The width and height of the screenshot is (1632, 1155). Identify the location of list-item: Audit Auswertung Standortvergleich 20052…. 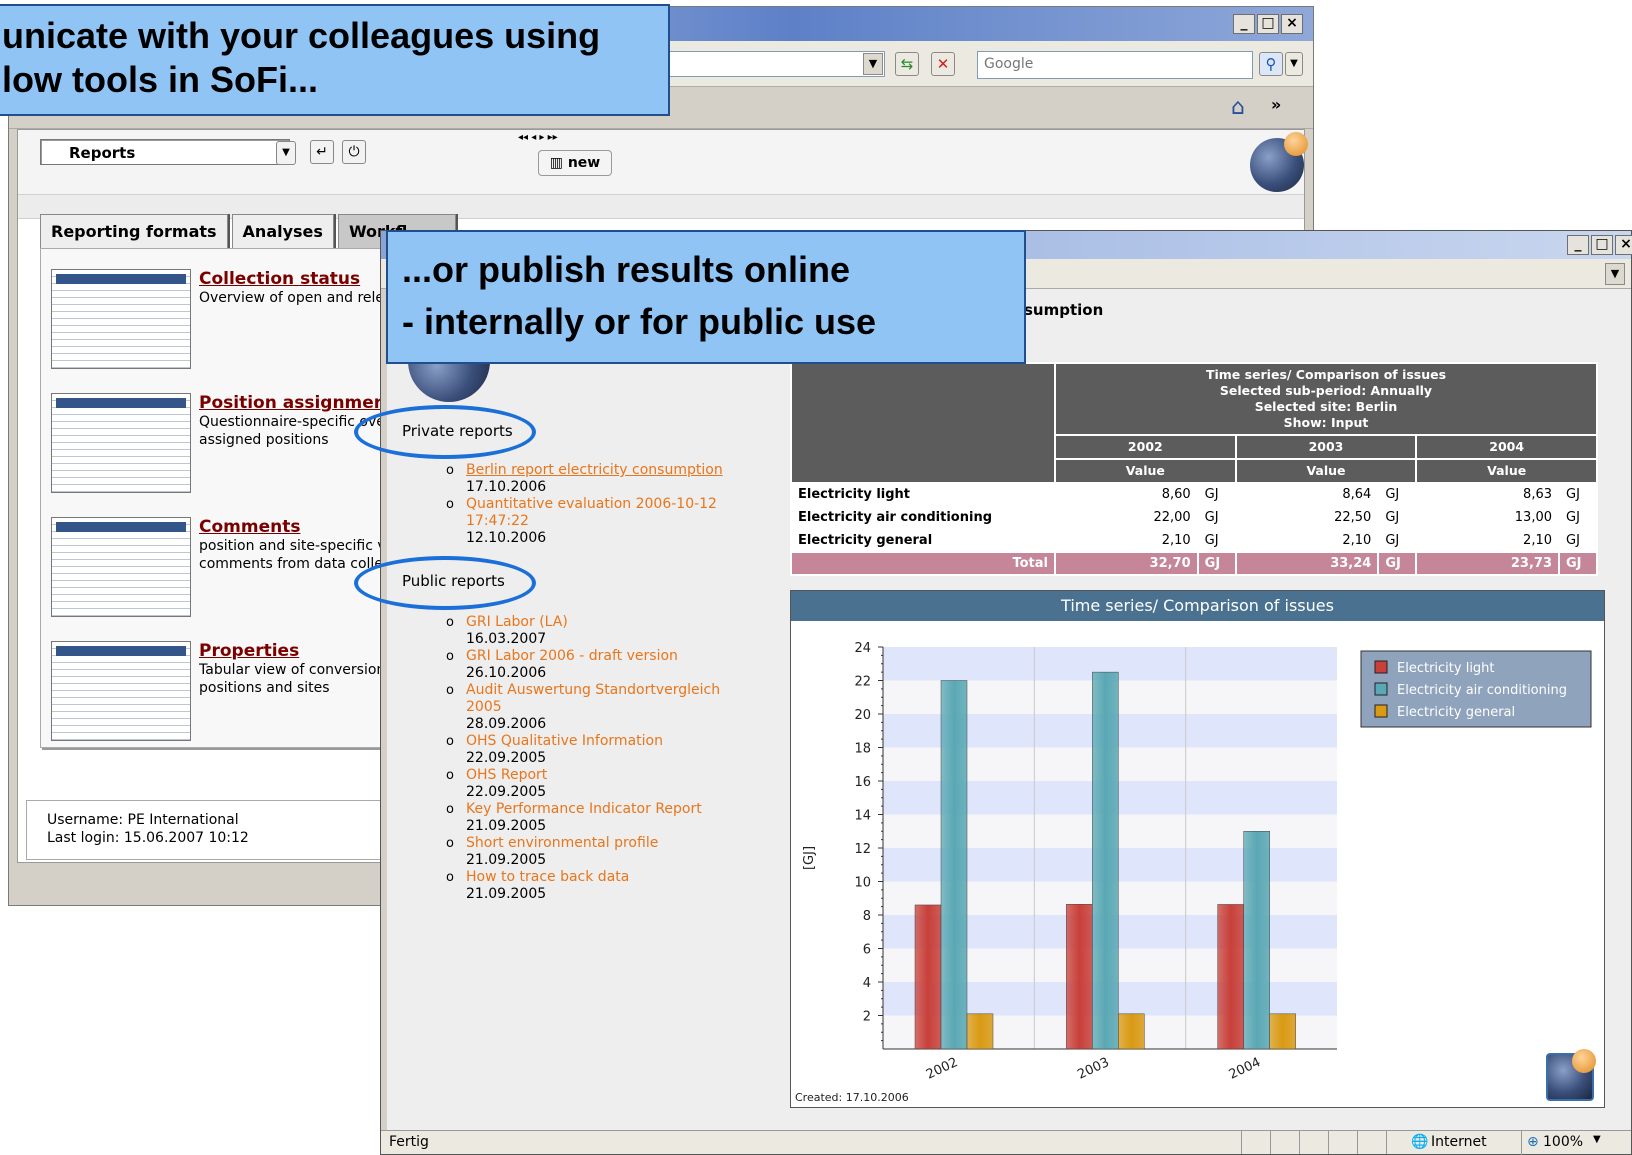
(596, 707).